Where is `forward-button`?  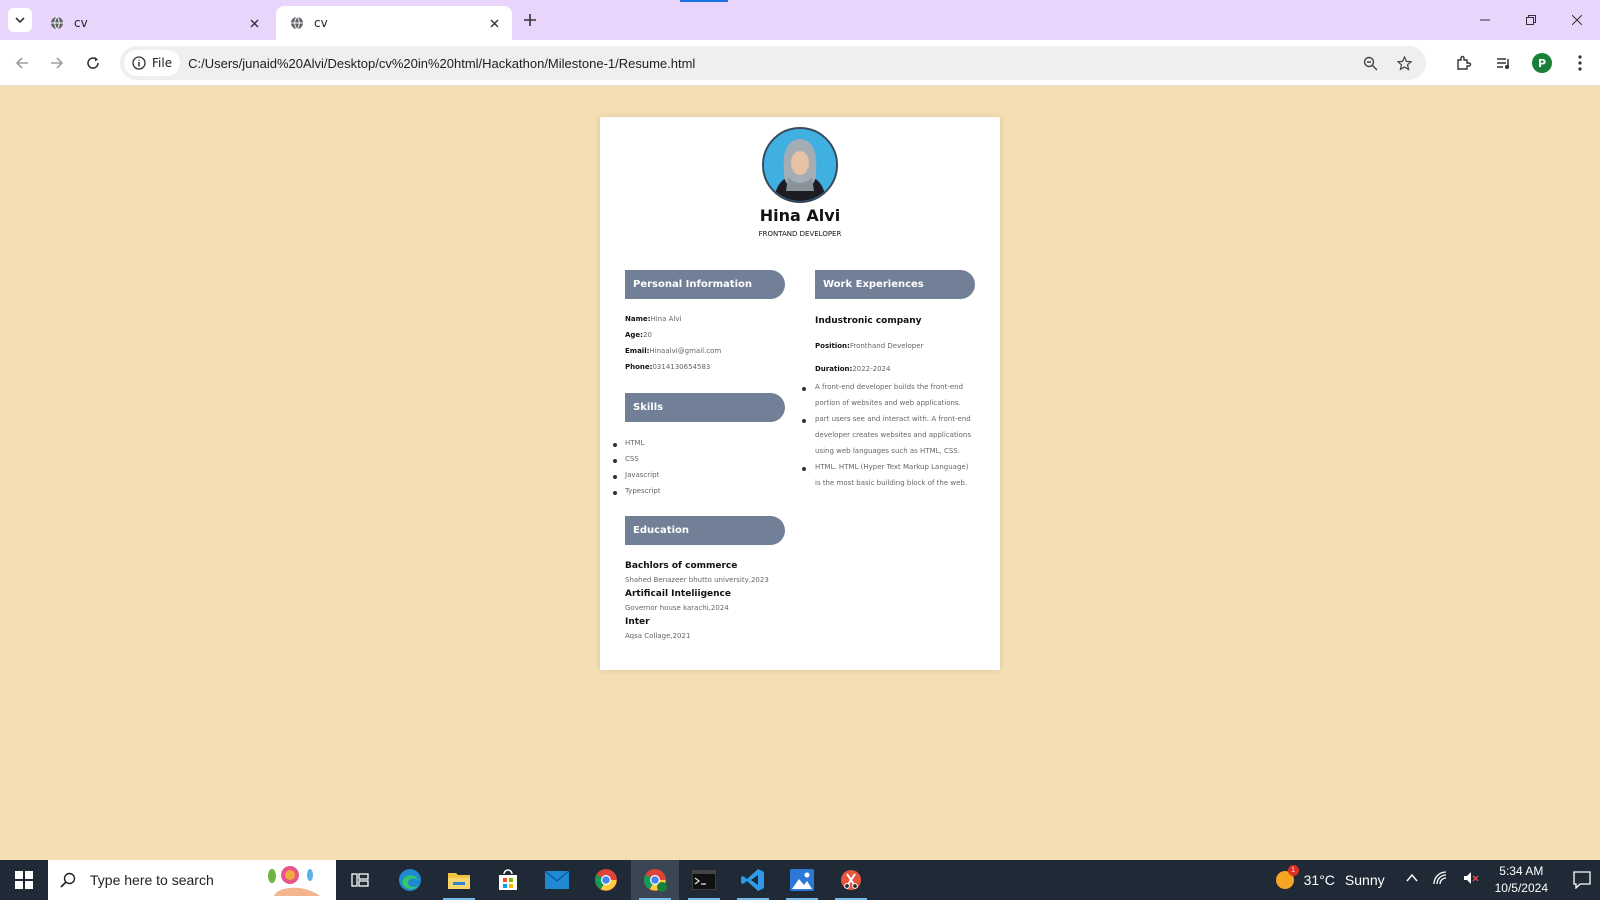
forward-button is located at coordinates (57, 63).